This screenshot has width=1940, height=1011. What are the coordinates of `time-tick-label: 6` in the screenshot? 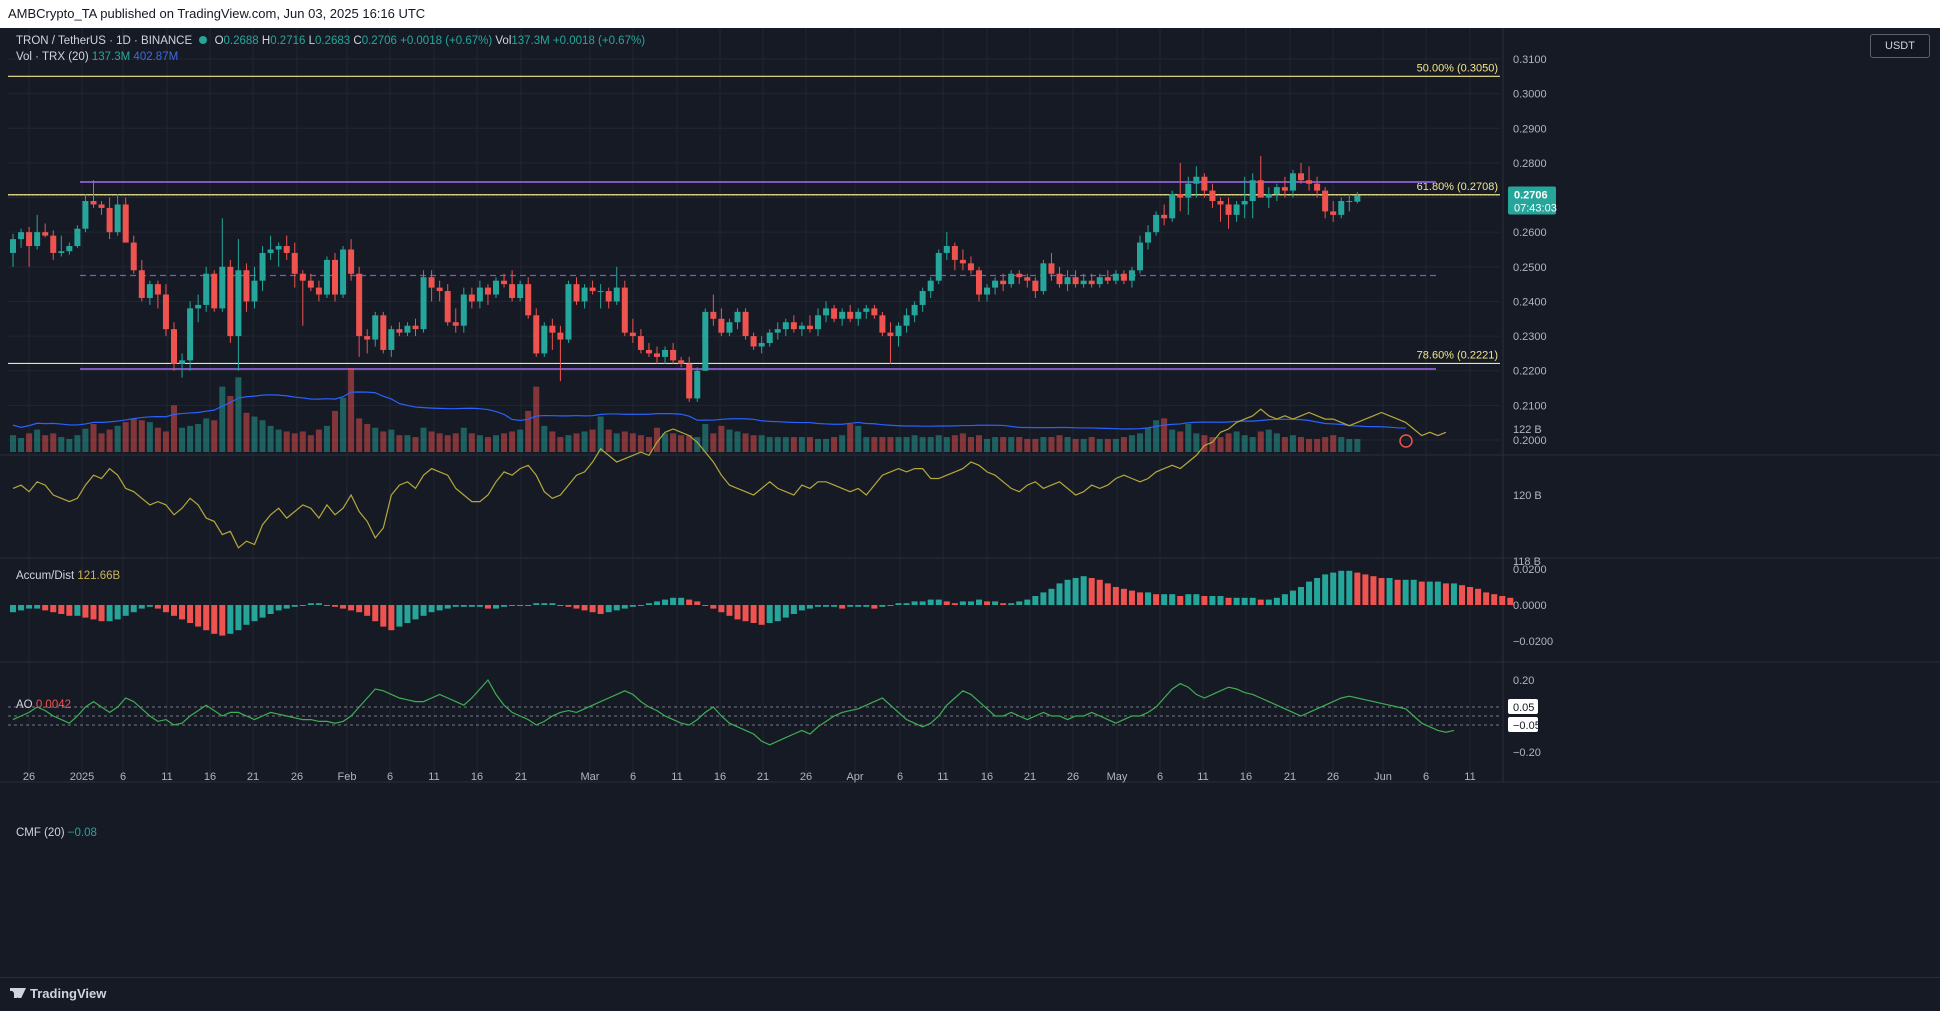 It's located at (390, 777).